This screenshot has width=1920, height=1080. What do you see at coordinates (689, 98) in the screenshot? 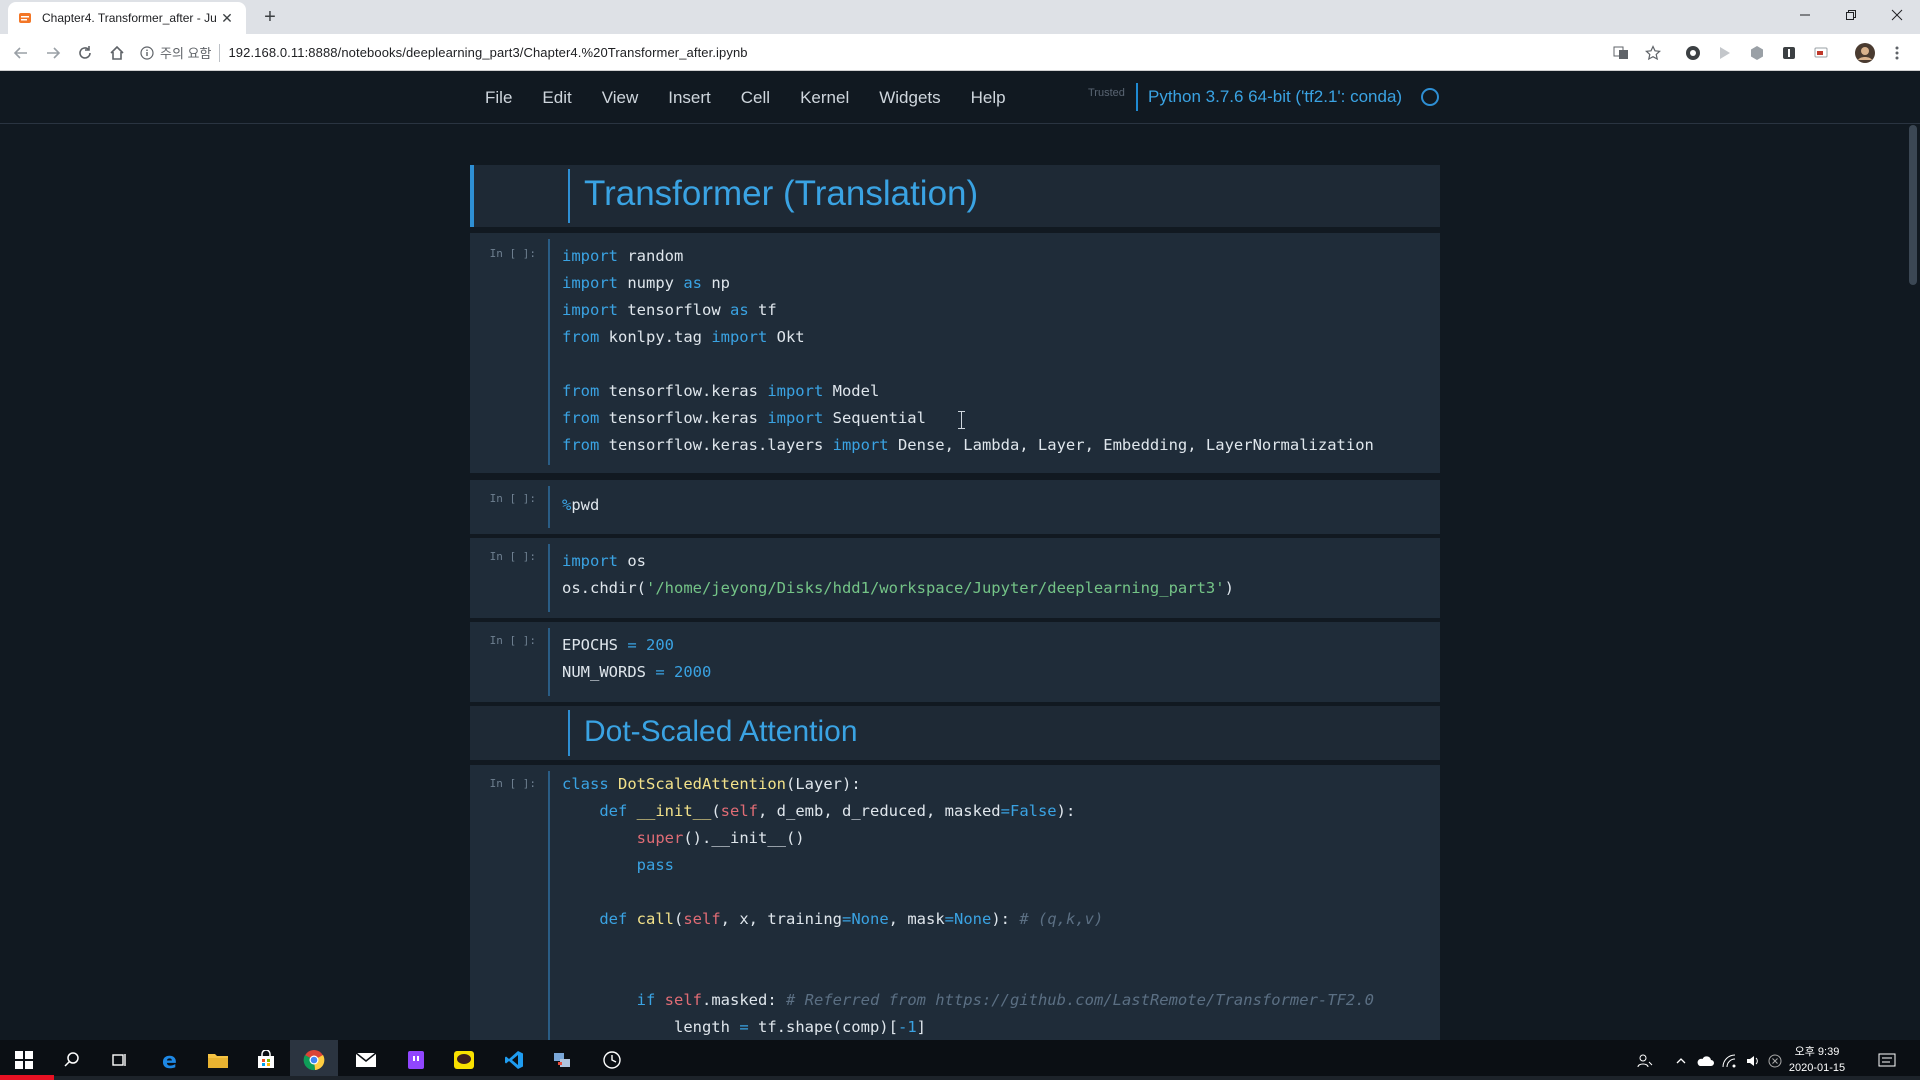
I see `menu-insert: Insert` at bounding box center [689, 98].